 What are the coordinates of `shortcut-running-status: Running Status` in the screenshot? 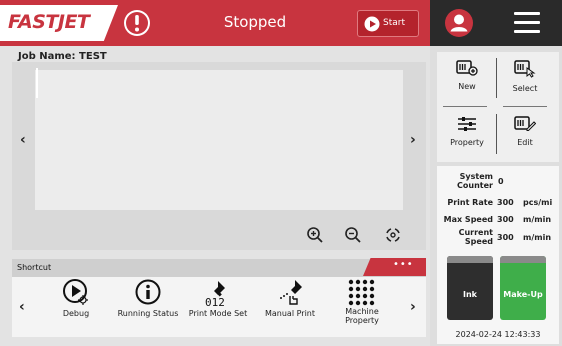 It's located at (148, 298).